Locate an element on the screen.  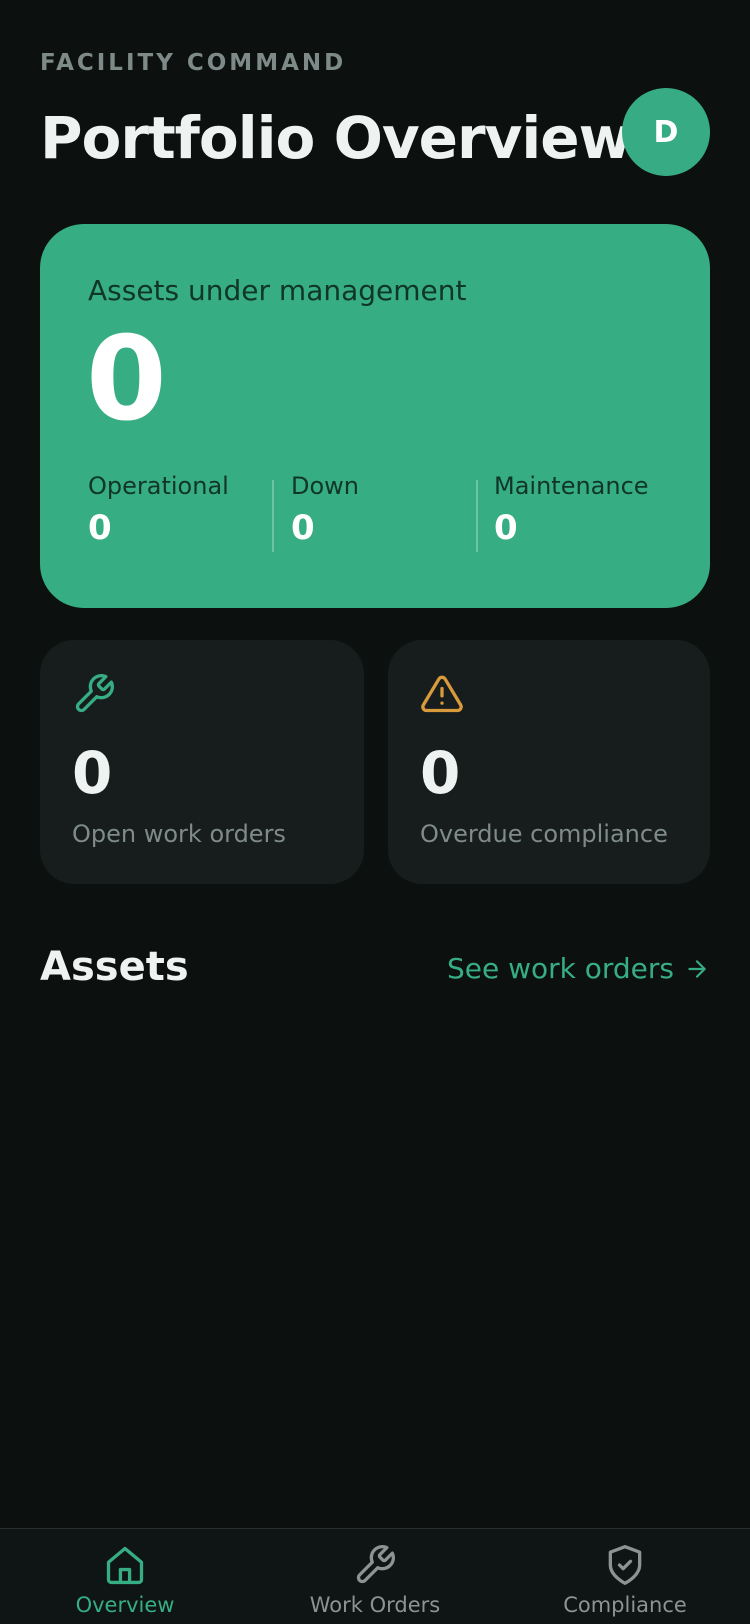
see-work-orders-link: See work orders is located at coordinates (578, 968).